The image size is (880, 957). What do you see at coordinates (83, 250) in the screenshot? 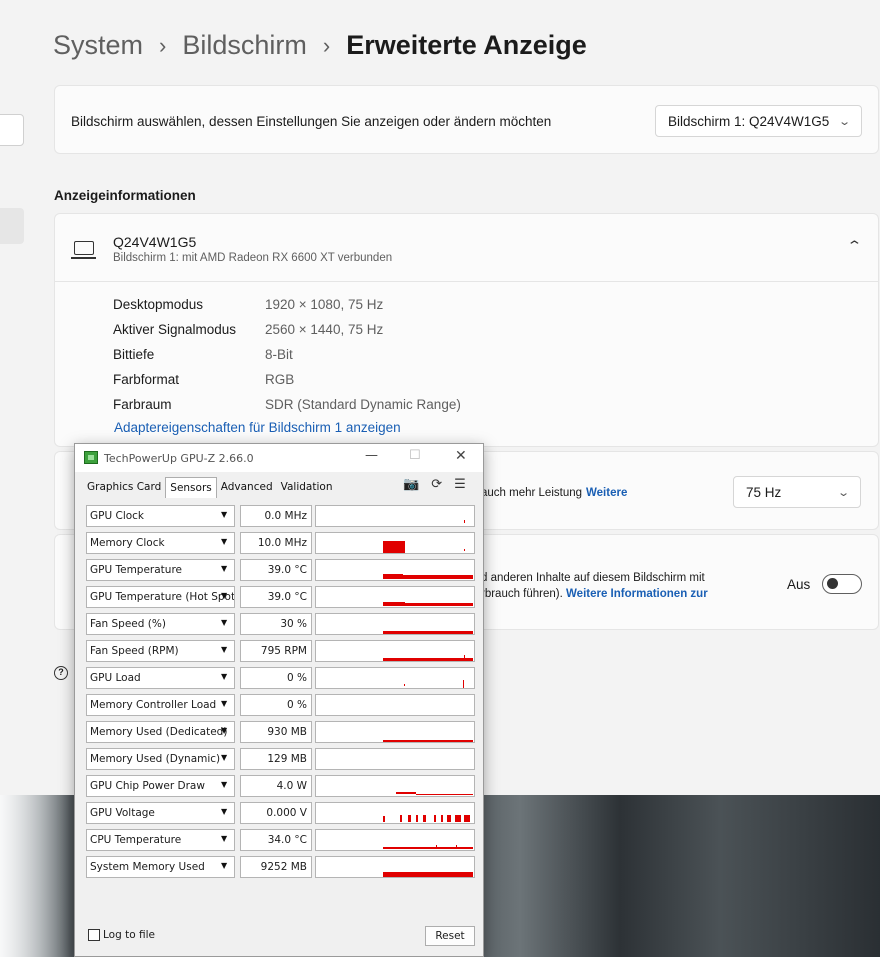
I see `monitor-icon` at bounding box center [83, 250].